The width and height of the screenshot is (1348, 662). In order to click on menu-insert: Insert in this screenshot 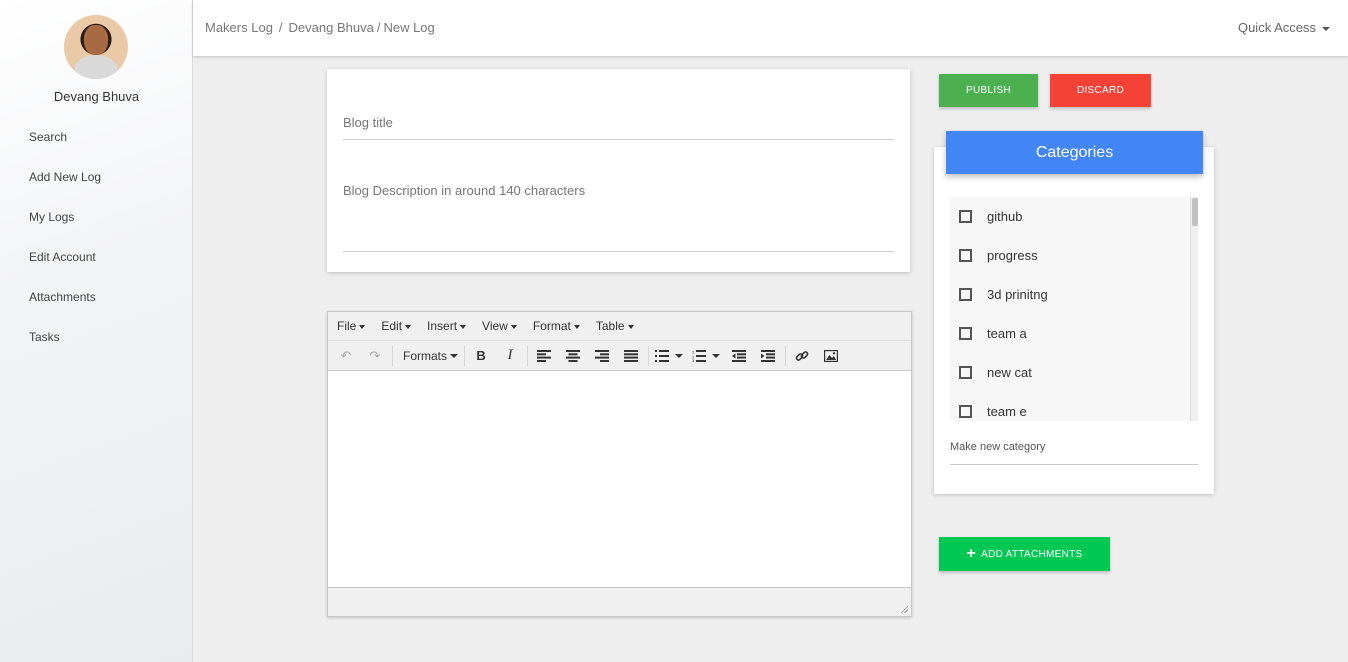, I will do `click(447, 326)`.